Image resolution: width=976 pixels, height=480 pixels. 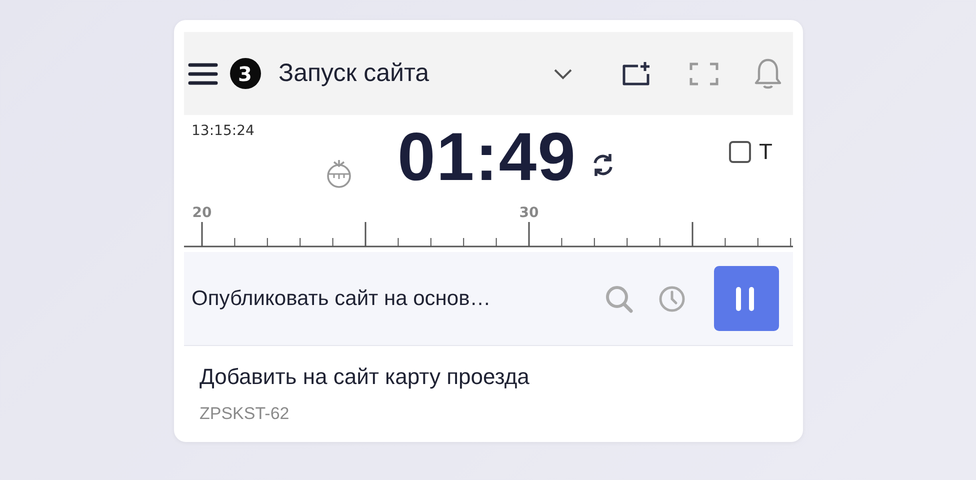 What do you see at coordinates (488, 414) in the screenshot?
I see `task-key: ZPSKST-62` at bounding box center [488, 414].